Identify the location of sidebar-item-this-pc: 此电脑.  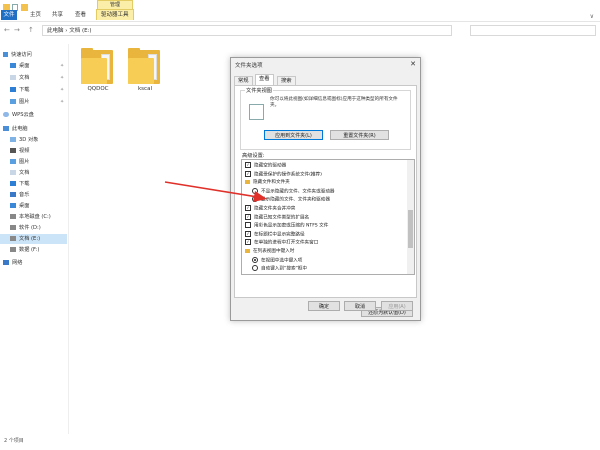
(15, 129).